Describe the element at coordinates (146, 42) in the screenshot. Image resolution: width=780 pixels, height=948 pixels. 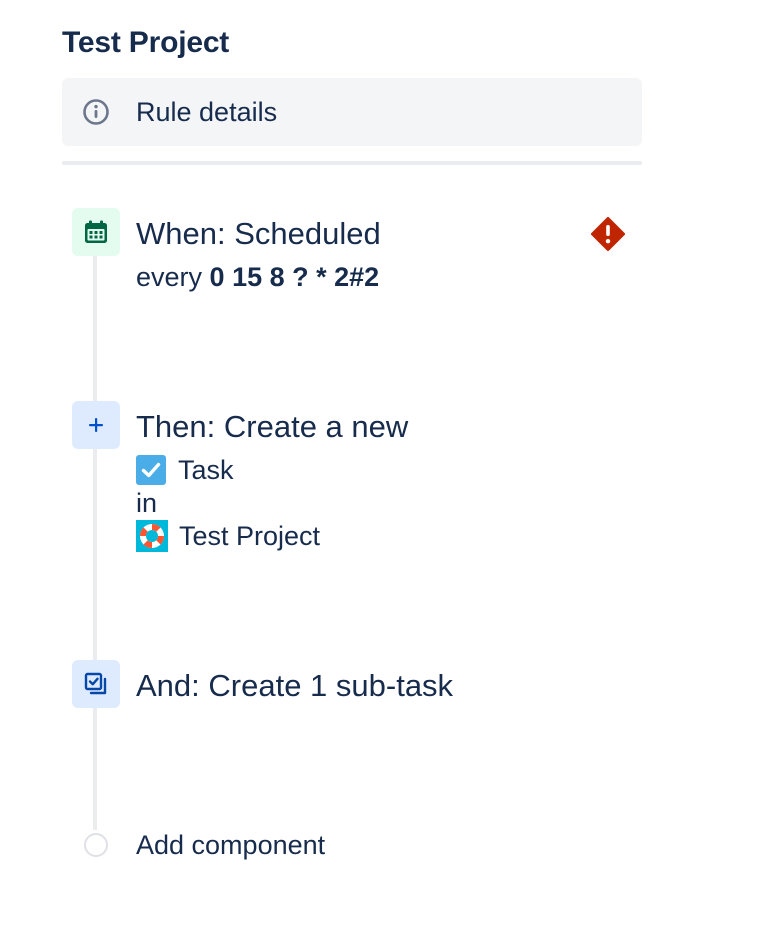
I see `project-title: Test Project` at that location.